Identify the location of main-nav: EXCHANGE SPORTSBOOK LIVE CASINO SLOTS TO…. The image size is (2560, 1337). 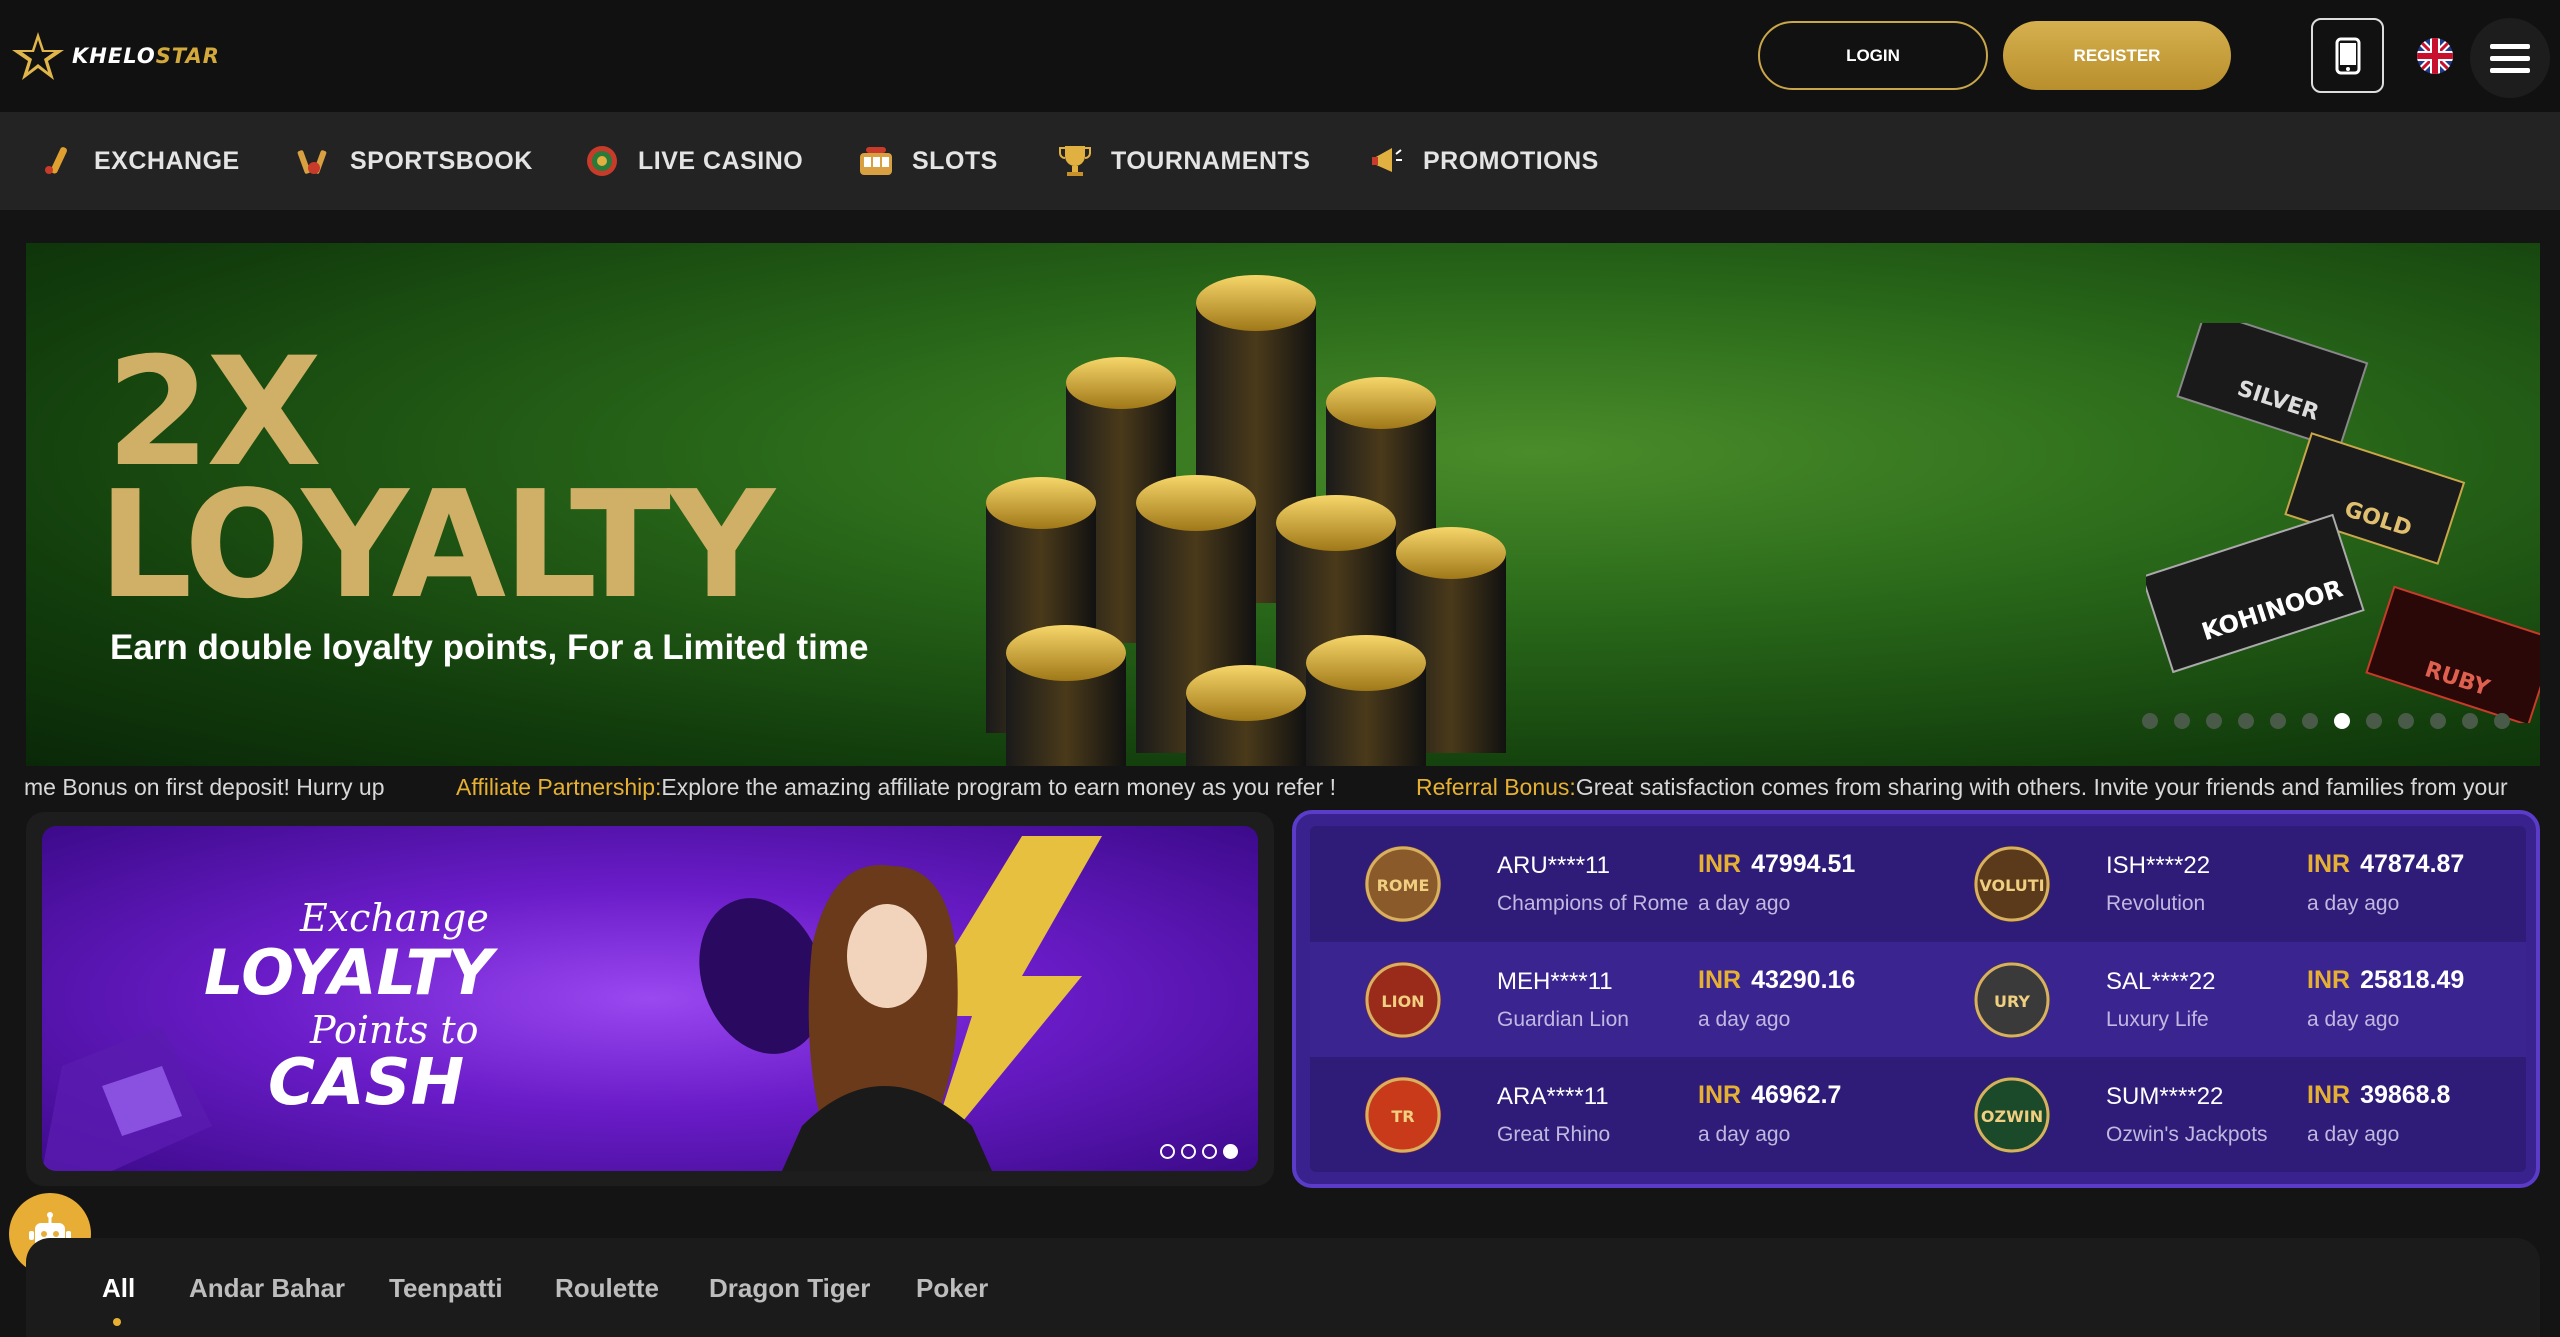
(1280, 161).